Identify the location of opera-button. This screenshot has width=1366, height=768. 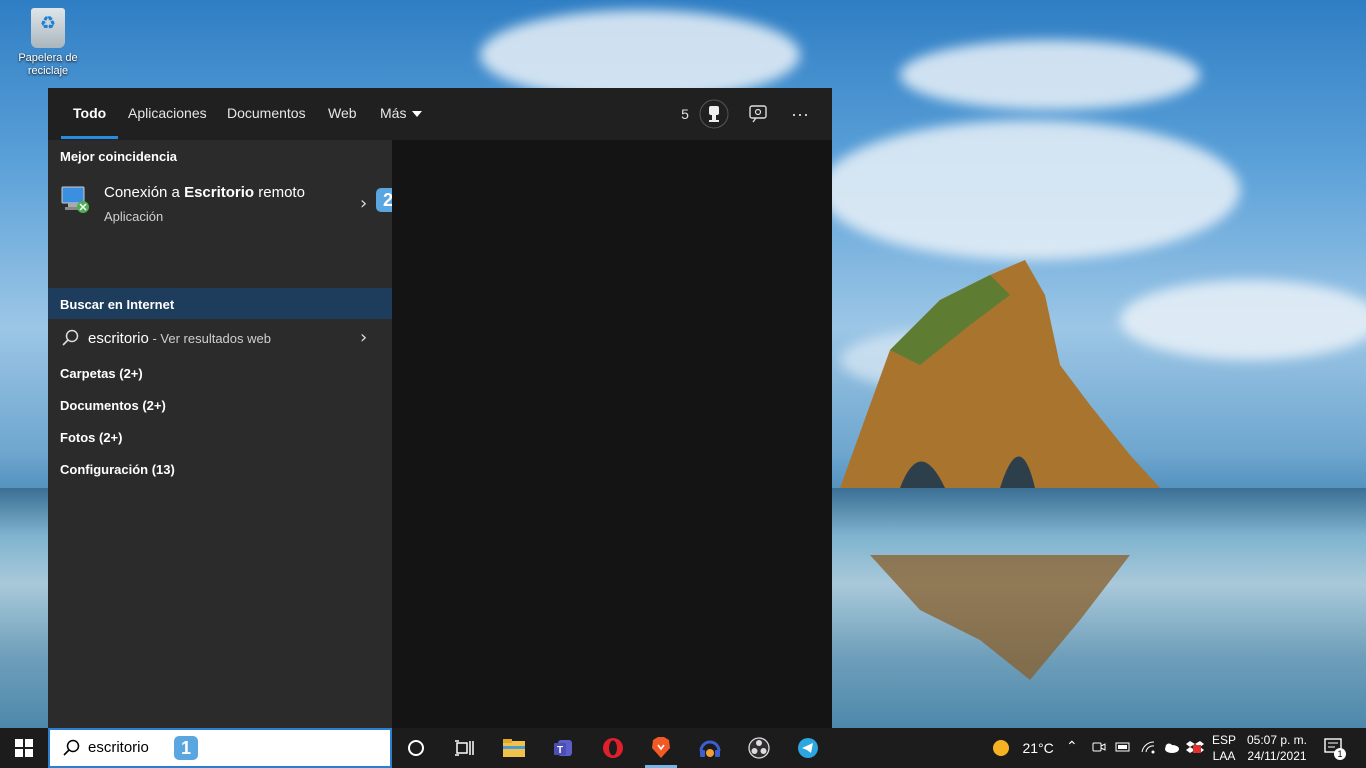
(613, 748).